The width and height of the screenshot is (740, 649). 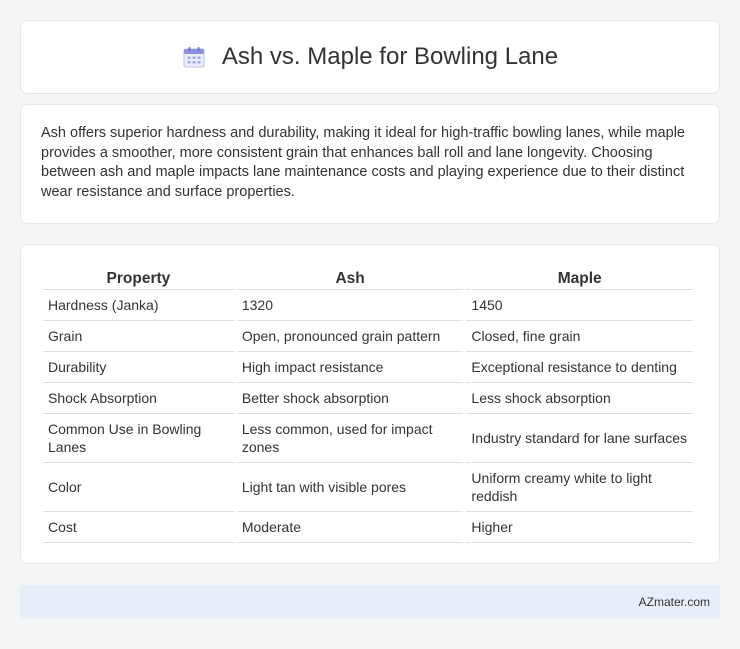 What do you see at coordinates (579, 487) in the screenshot?
I see `cell-maple: Uniform creamy white to light reddish` at bounding box center [579, 487].